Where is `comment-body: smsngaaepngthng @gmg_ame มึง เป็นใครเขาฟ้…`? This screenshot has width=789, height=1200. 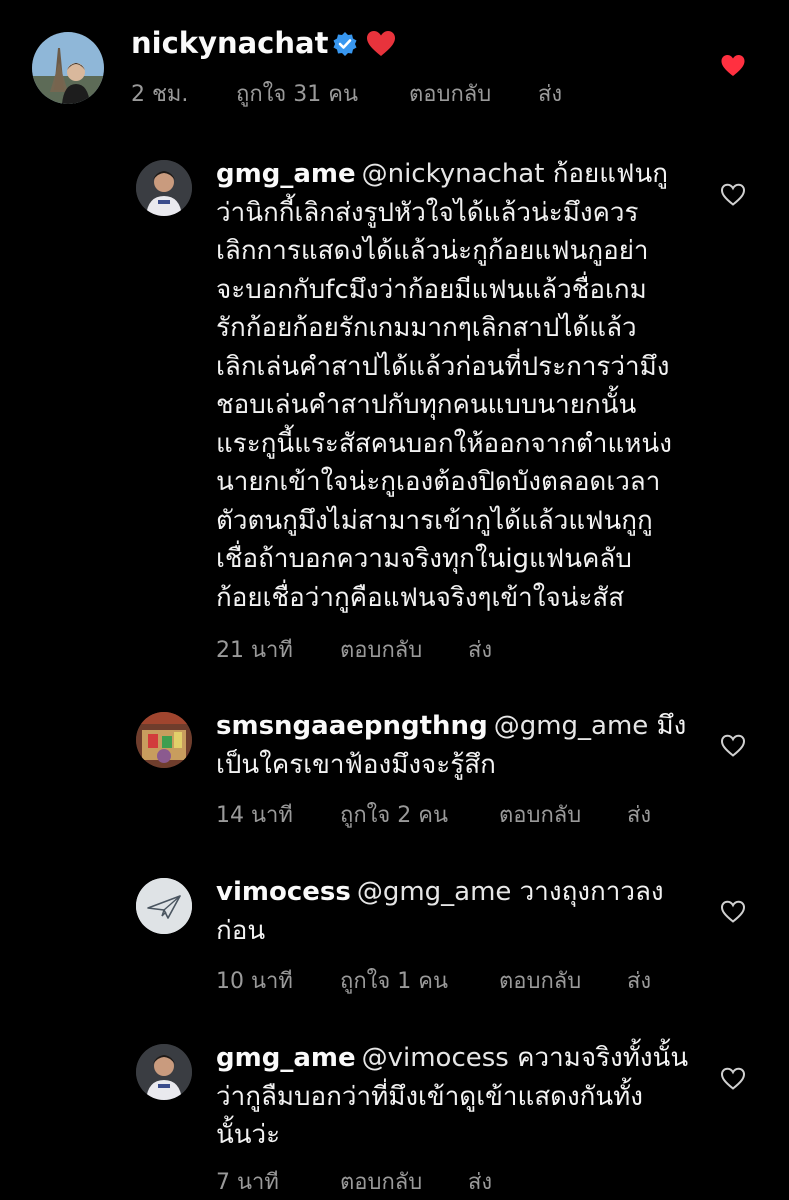
comment-body: smsngaaepngthng @gmg_ame มึง เป็นใครเขาฟ้… is located at coordinates (451, 745).